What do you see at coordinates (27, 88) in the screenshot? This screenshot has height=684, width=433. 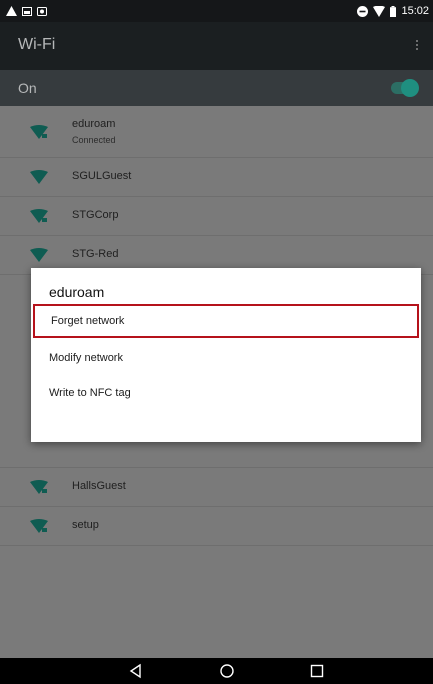 I see `switch-label: On` at bounding box center [27, 88].